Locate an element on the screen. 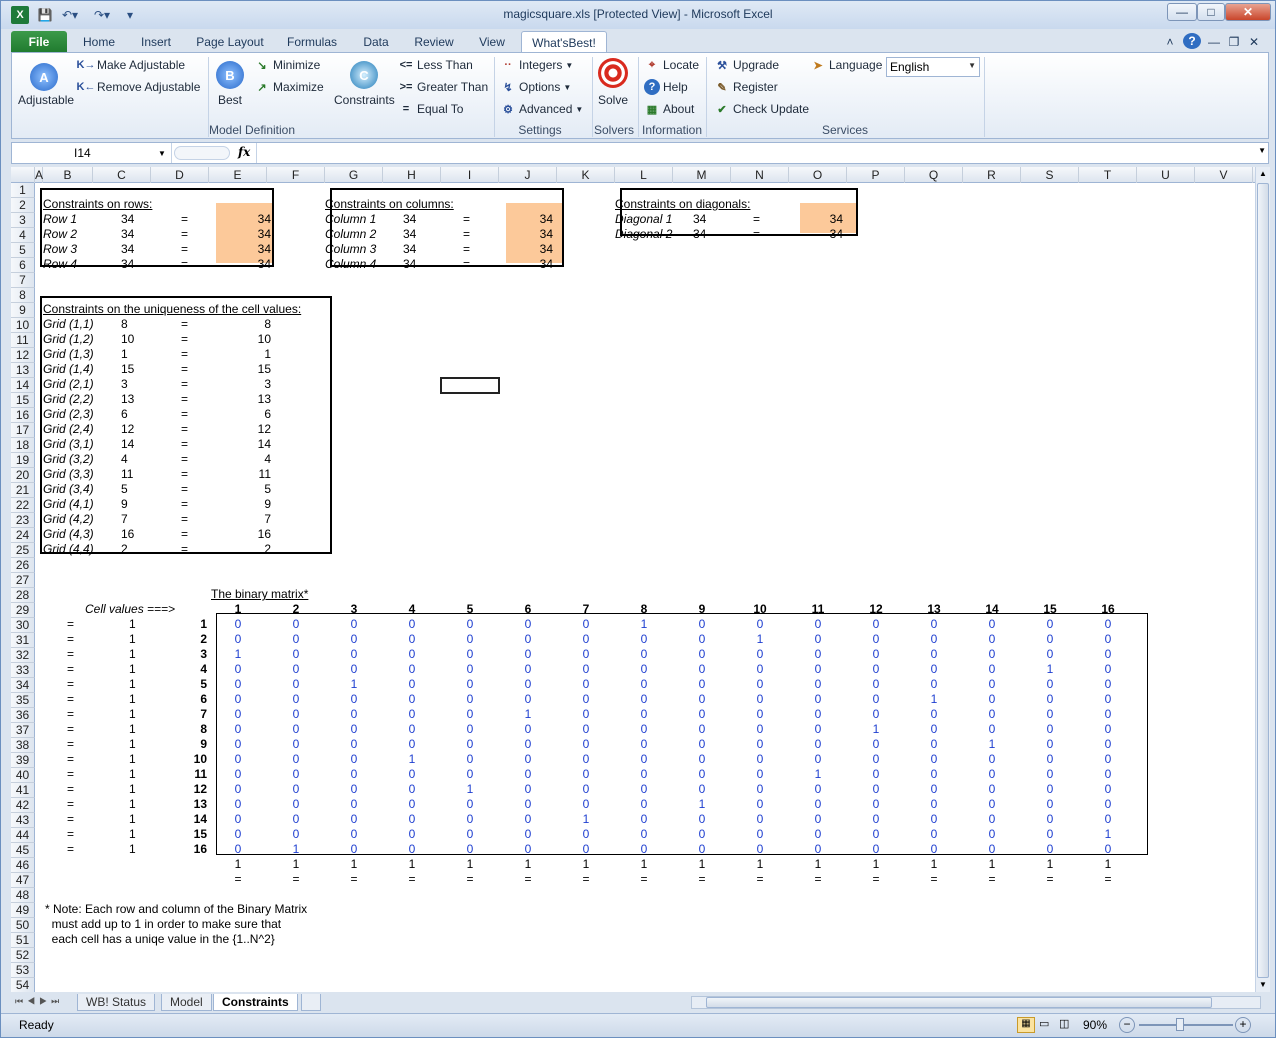  unique-value: 1 is located at coordinates (124, 354).